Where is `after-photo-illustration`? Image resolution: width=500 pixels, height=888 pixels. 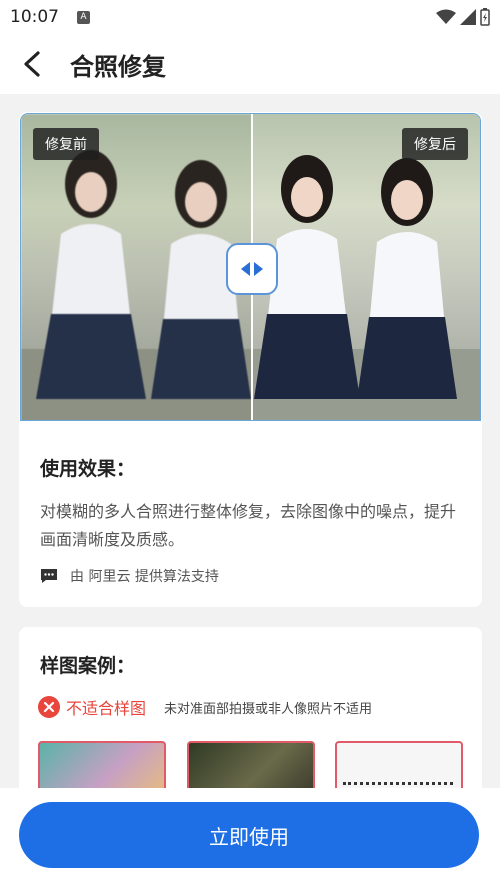
after-photo-illustration is located at coordinates (366, 287).